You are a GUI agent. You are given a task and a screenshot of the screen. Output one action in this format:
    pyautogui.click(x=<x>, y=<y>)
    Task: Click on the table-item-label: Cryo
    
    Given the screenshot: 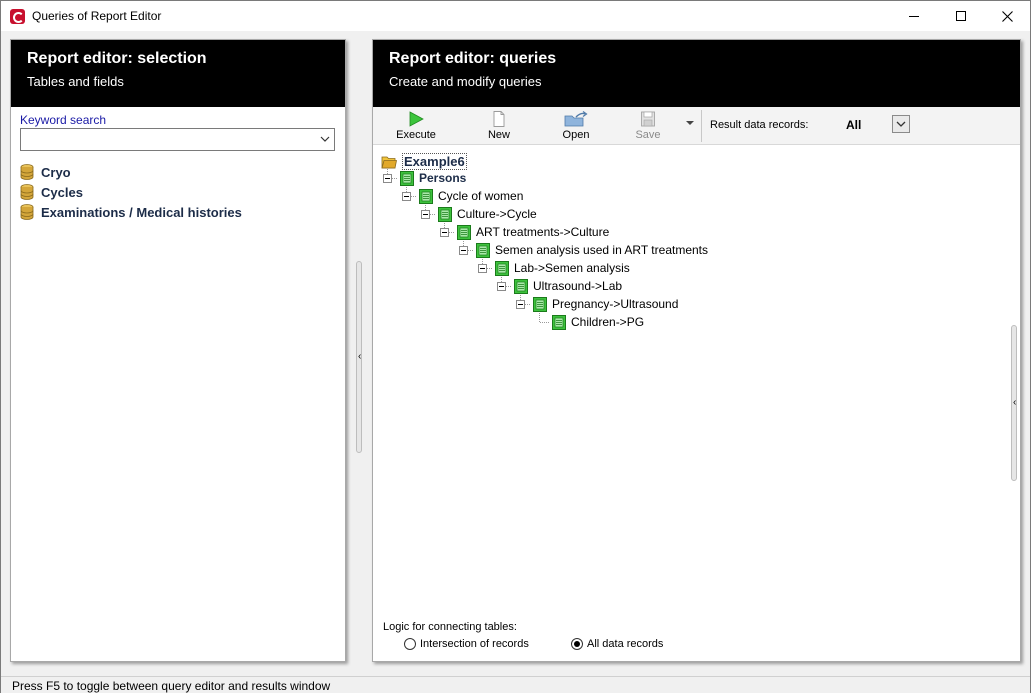 What is the action you would take?
    pyautogui.click(x=56, y=172)
    